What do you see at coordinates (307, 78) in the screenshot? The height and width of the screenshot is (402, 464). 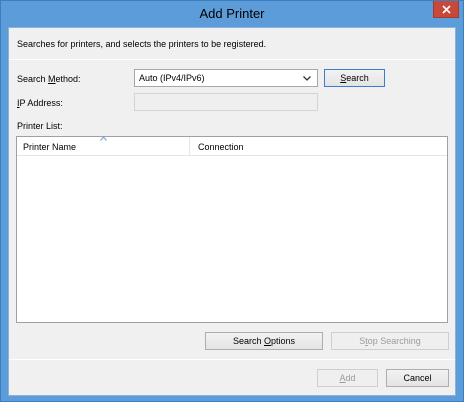 I see `chevron-down-icon` at bounding box center [307, 78].